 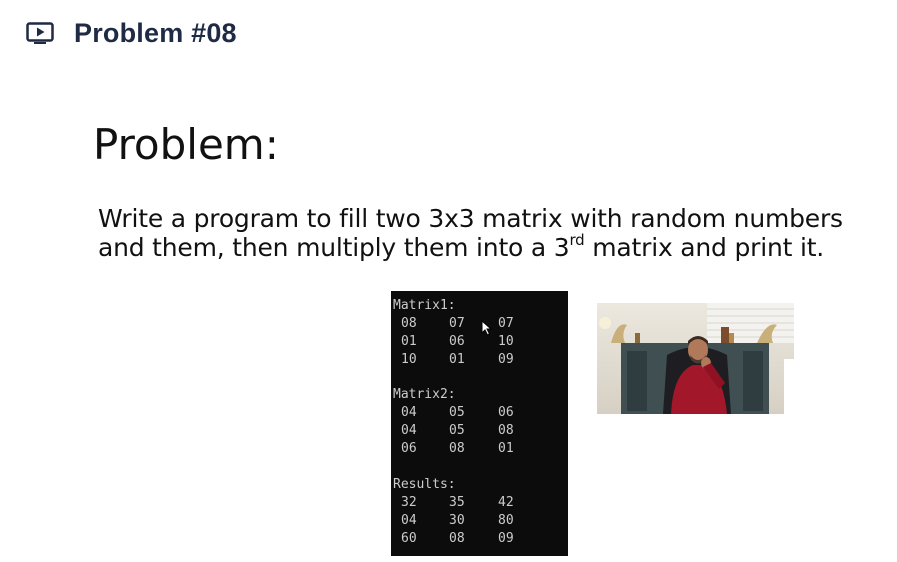 I want to click on matrix2-cell: 01, so click(x=506, y=448).